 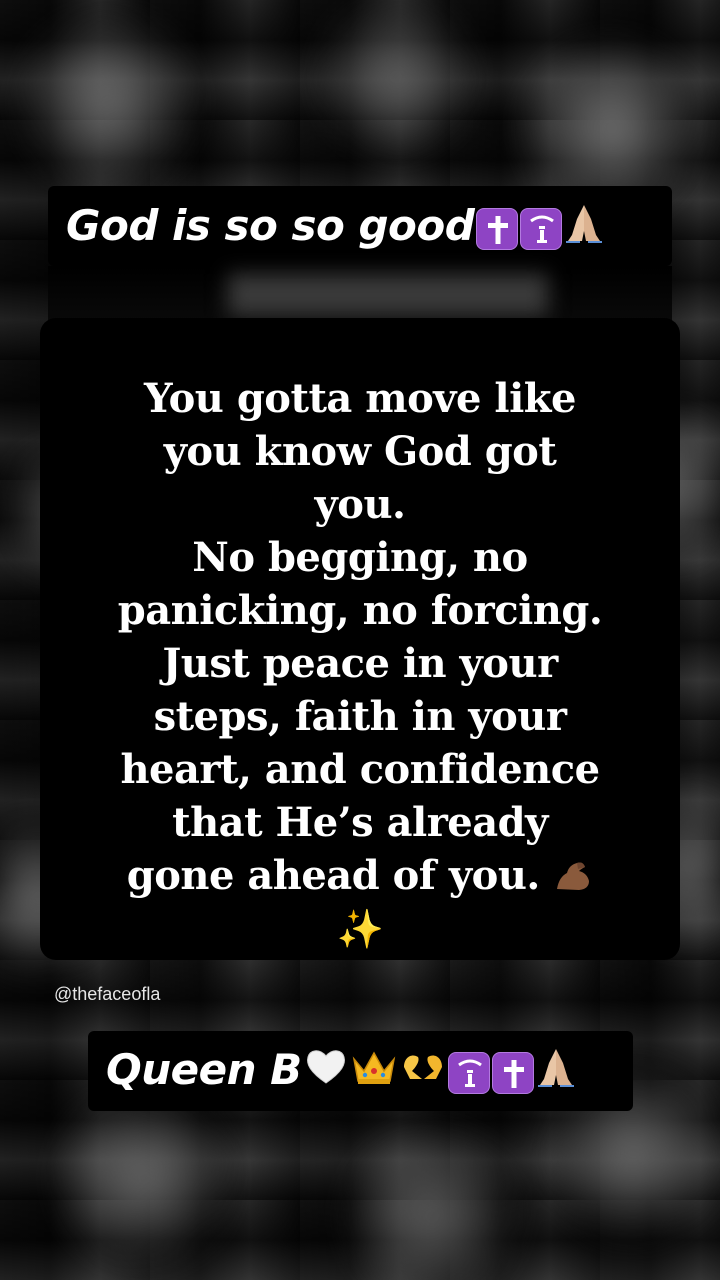 I want to click on blurred-header-strip, so click(x=360, y=296).